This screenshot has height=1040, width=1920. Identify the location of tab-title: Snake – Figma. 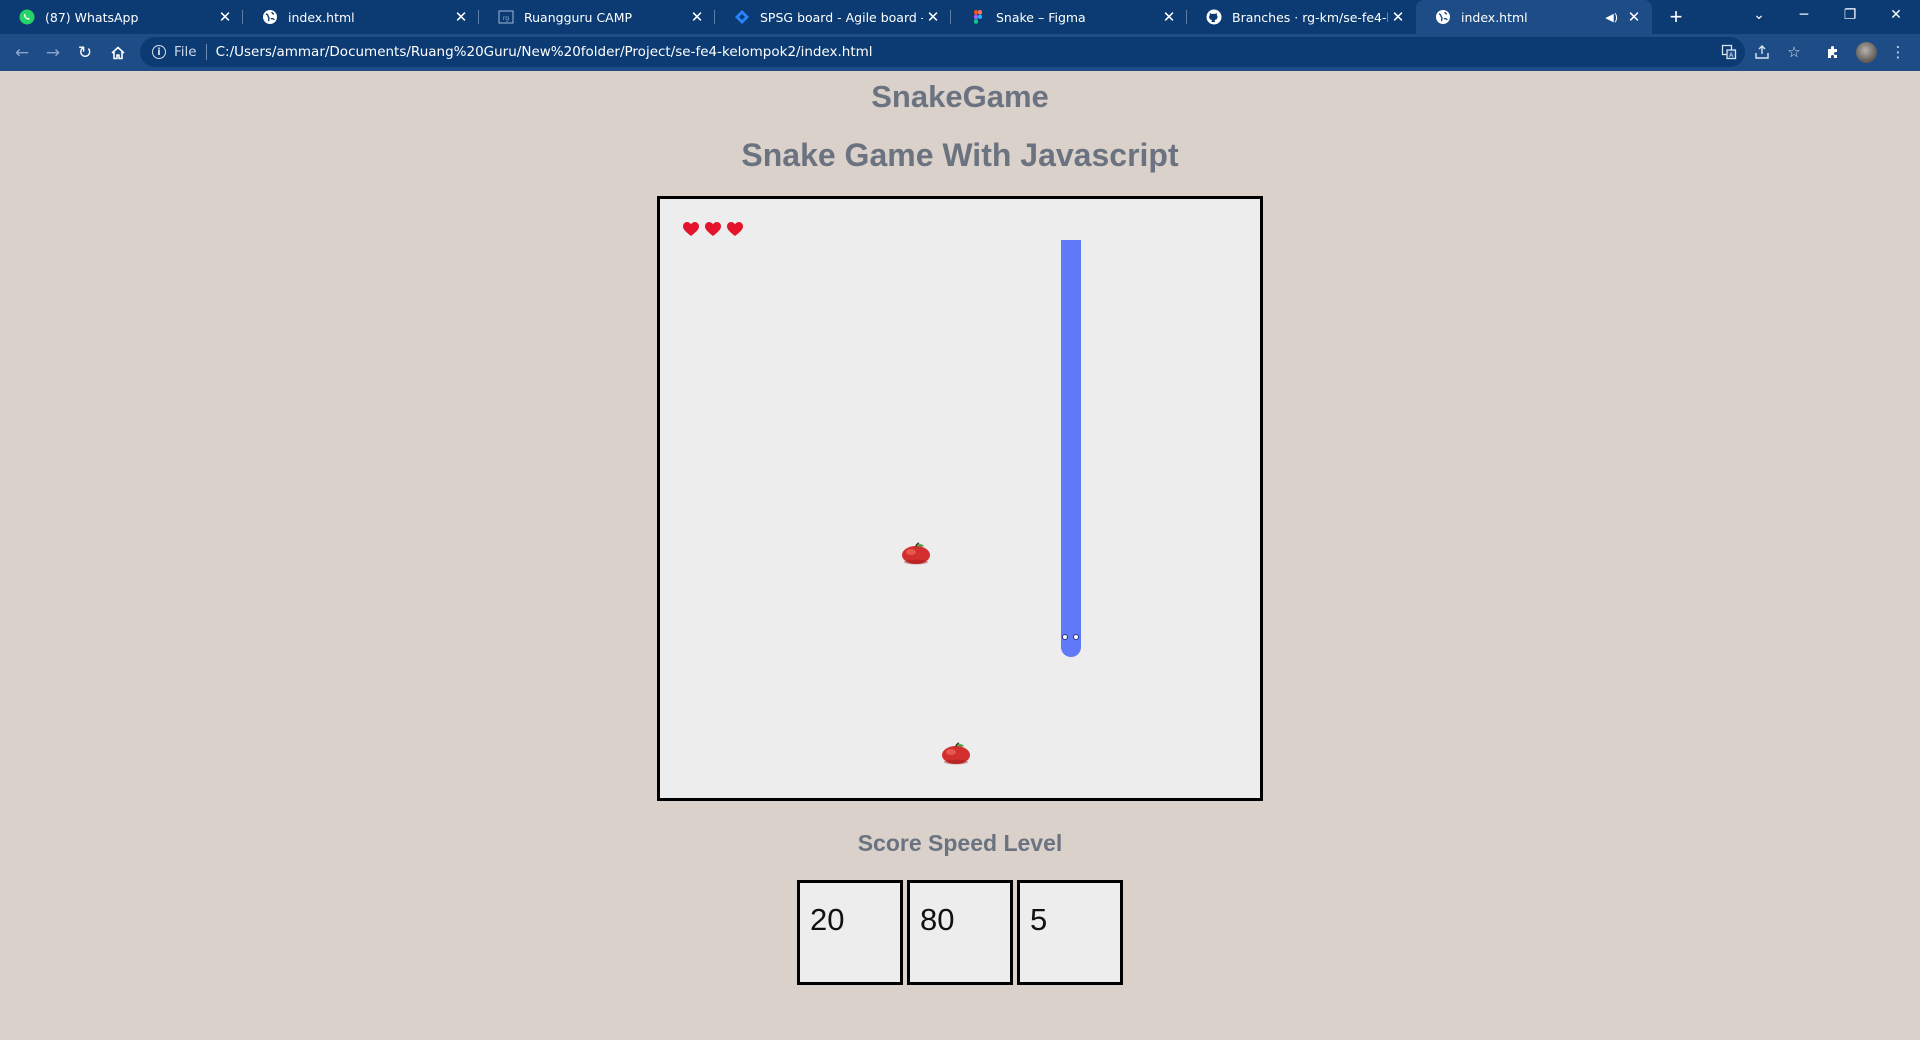
(1041, 17).